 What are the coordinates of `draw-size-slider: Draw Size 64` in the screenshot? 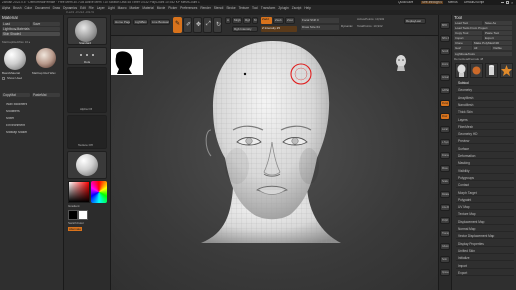 It's located at (320, 27).